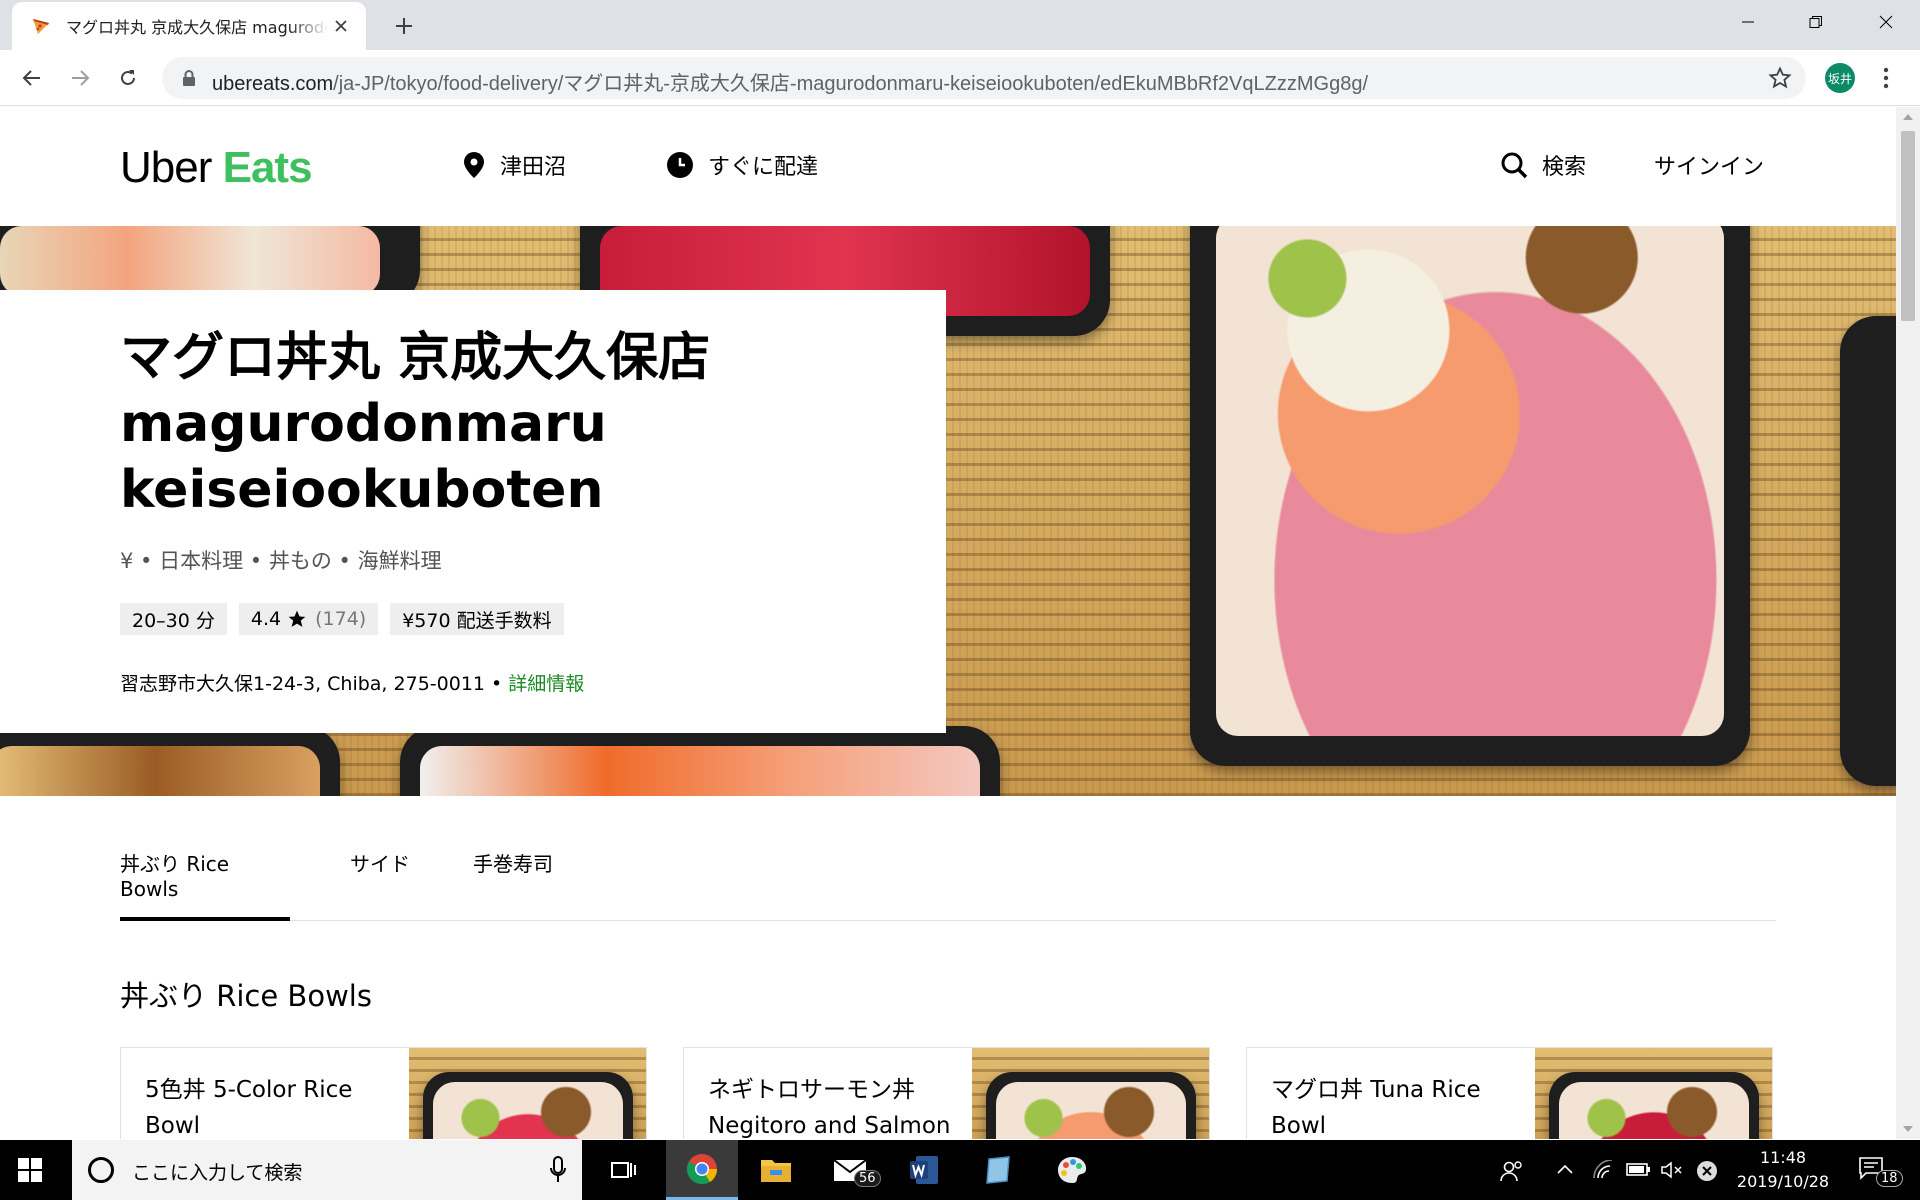 This screenshot has height=1200, width=1920. Describe the element at coordinates (166, 167) in the screenshot. I see `logo-uber: Uber` at that location.